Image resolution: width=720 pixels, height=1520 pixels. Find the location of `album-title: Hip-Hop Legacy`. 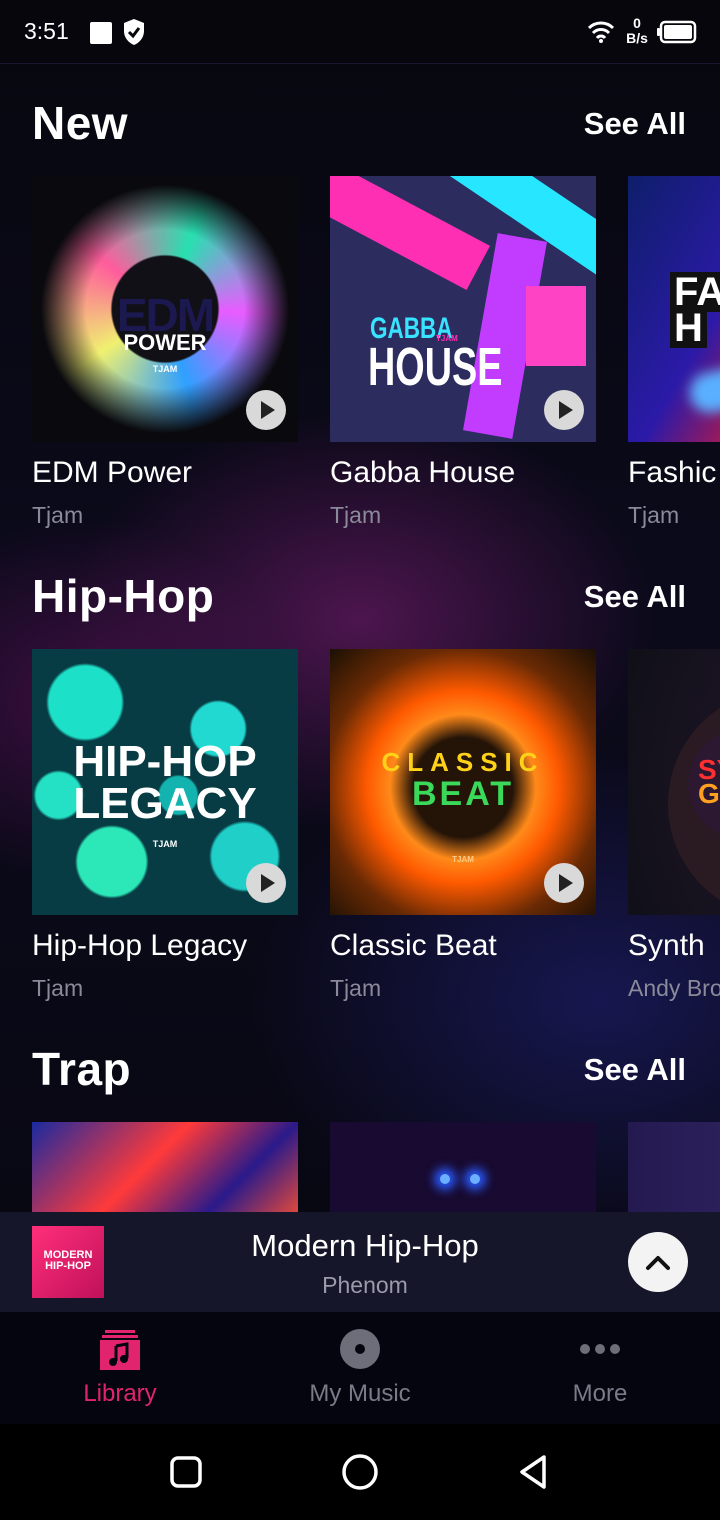

album-title: Hip-Hop Legacy is located at coordinates (140, 945).